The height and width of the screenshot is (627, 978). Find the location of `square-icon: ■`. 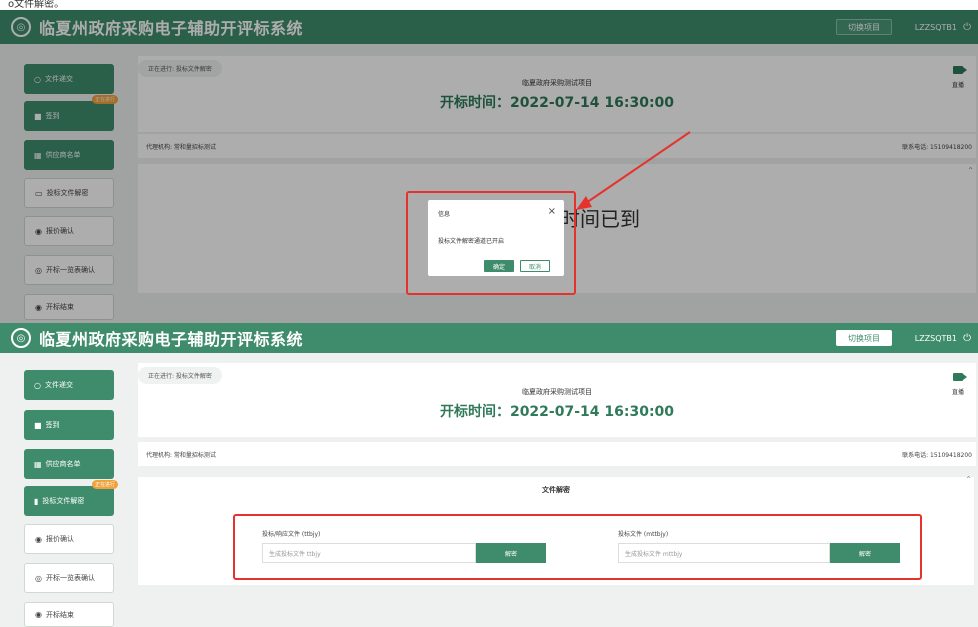

square-icon: ■ is located at coordinates (38, 425).